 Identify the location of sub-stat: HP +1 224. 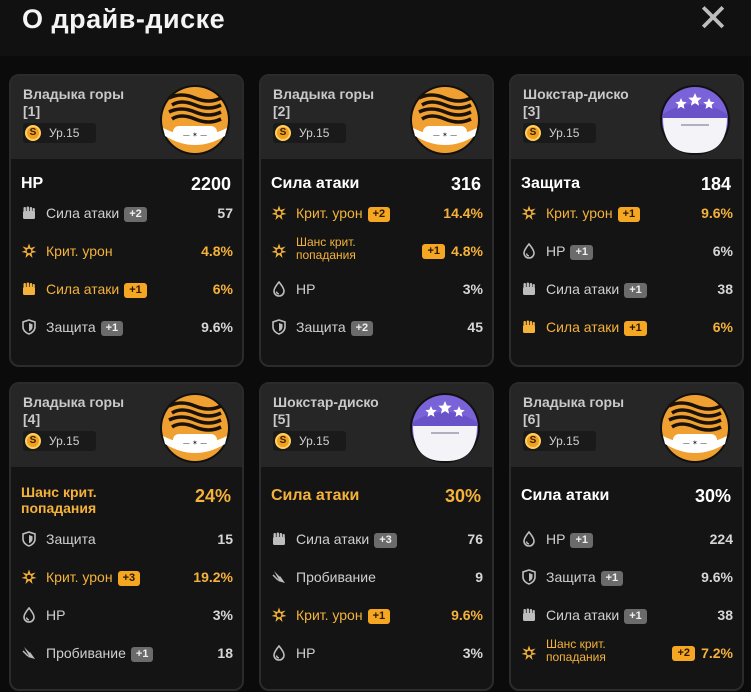
(627, 539).